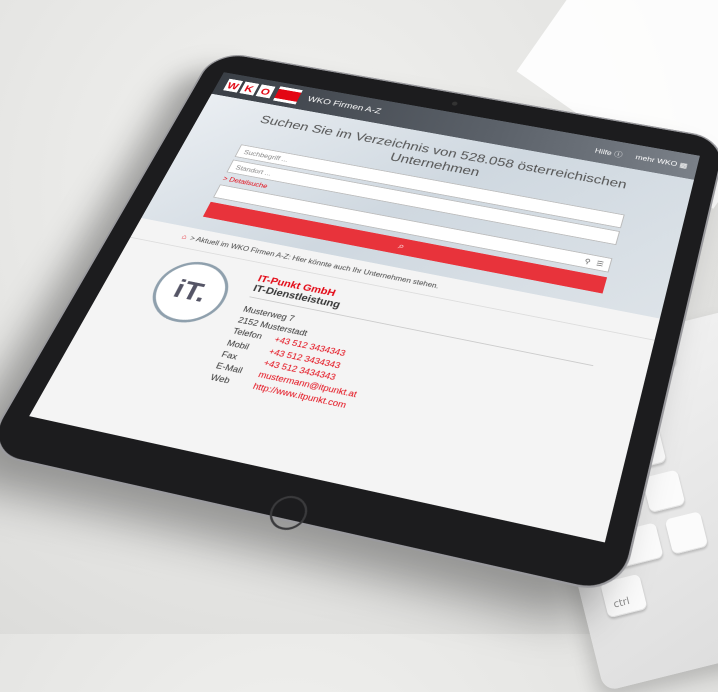 This screenshot has height=692, width=718. What do you see at coordinates (184, 237) in the screenshot?
I see `home-icon: ⌂` at bounding box center [184, 237].